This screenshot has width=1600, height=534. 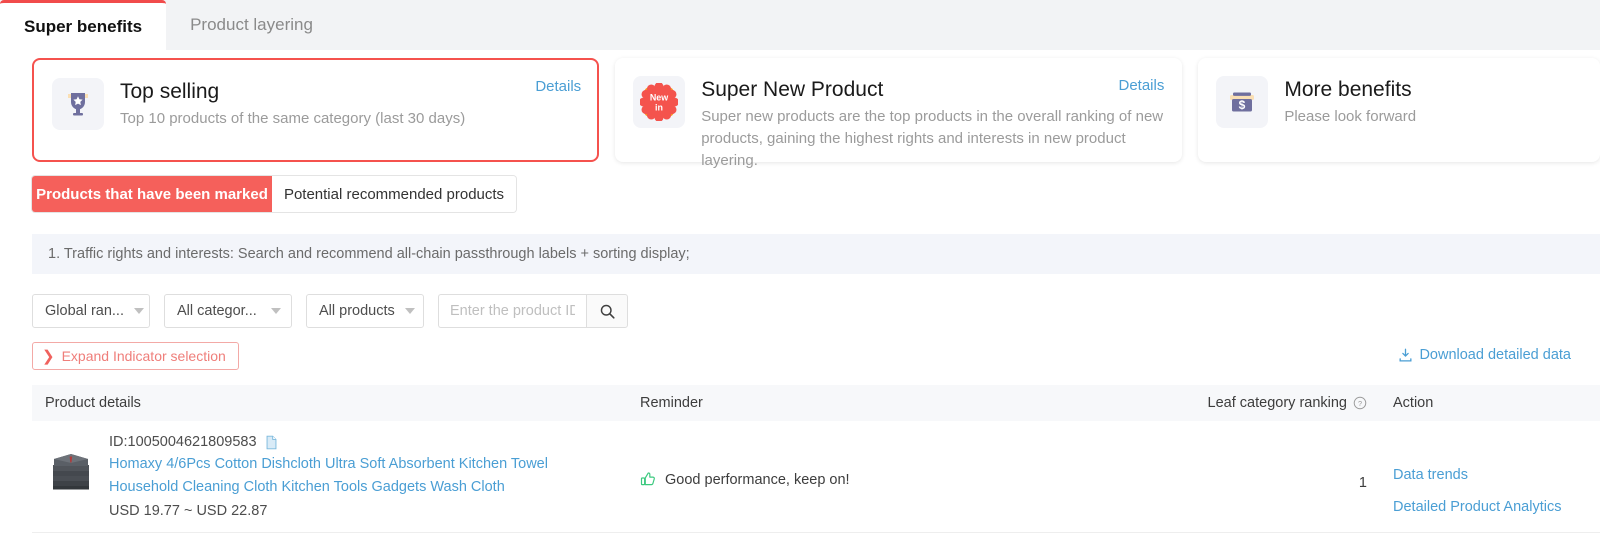 I want to click on segment-potential-recommended: Potential recommended products, so click(x=394, y=194).